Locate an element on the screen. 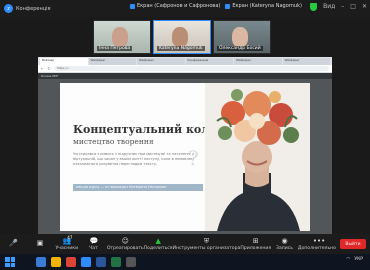 Image resolution: width=370 pixels, height=270 pixels. participant-name: Kateryna Nagornuk is located at coordinates (181, 48).